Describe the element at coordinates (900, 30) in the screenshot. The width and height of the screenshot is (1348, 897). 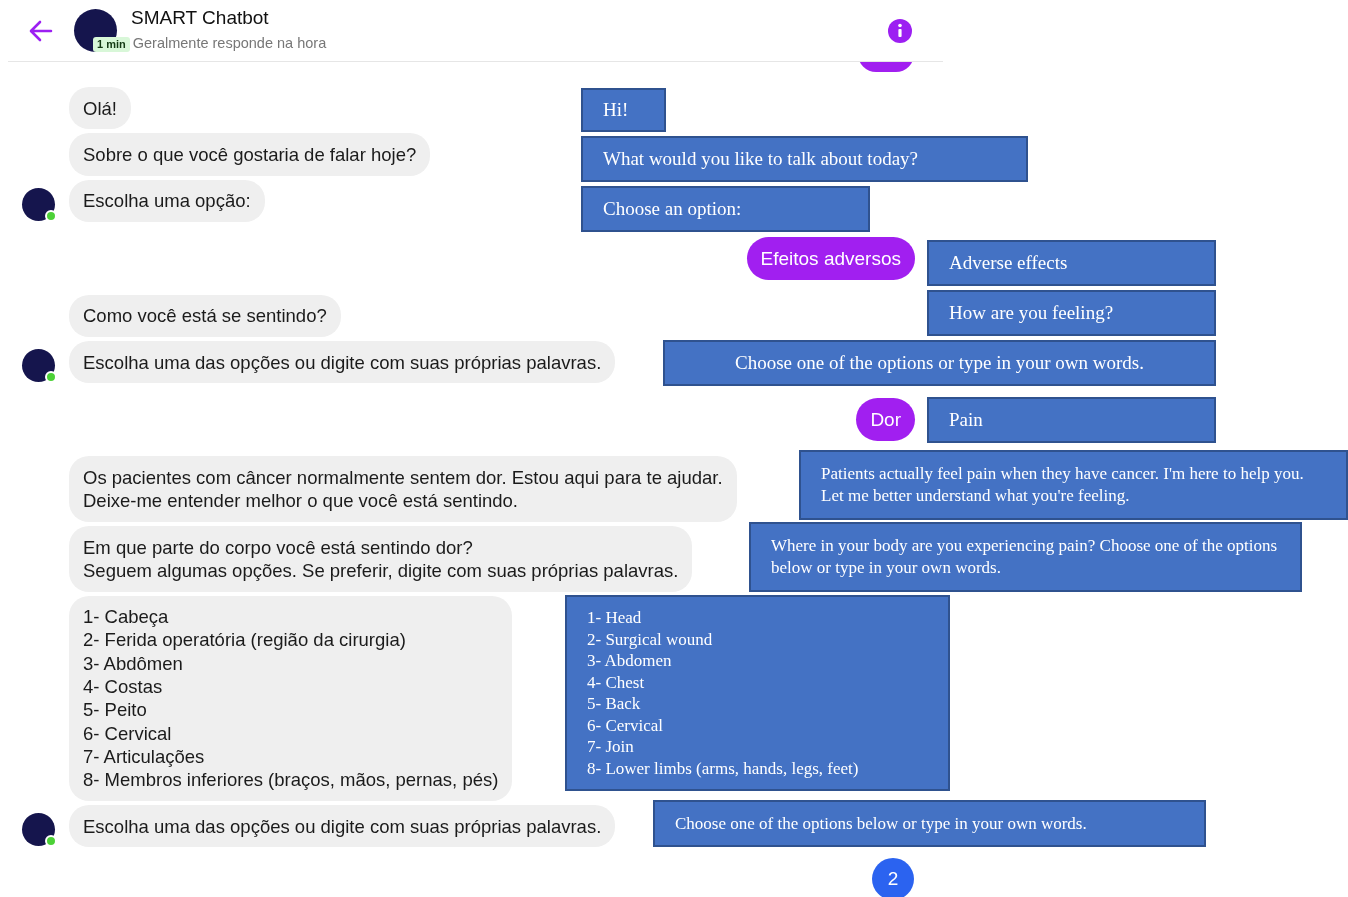
I see `info-icon` at that location.